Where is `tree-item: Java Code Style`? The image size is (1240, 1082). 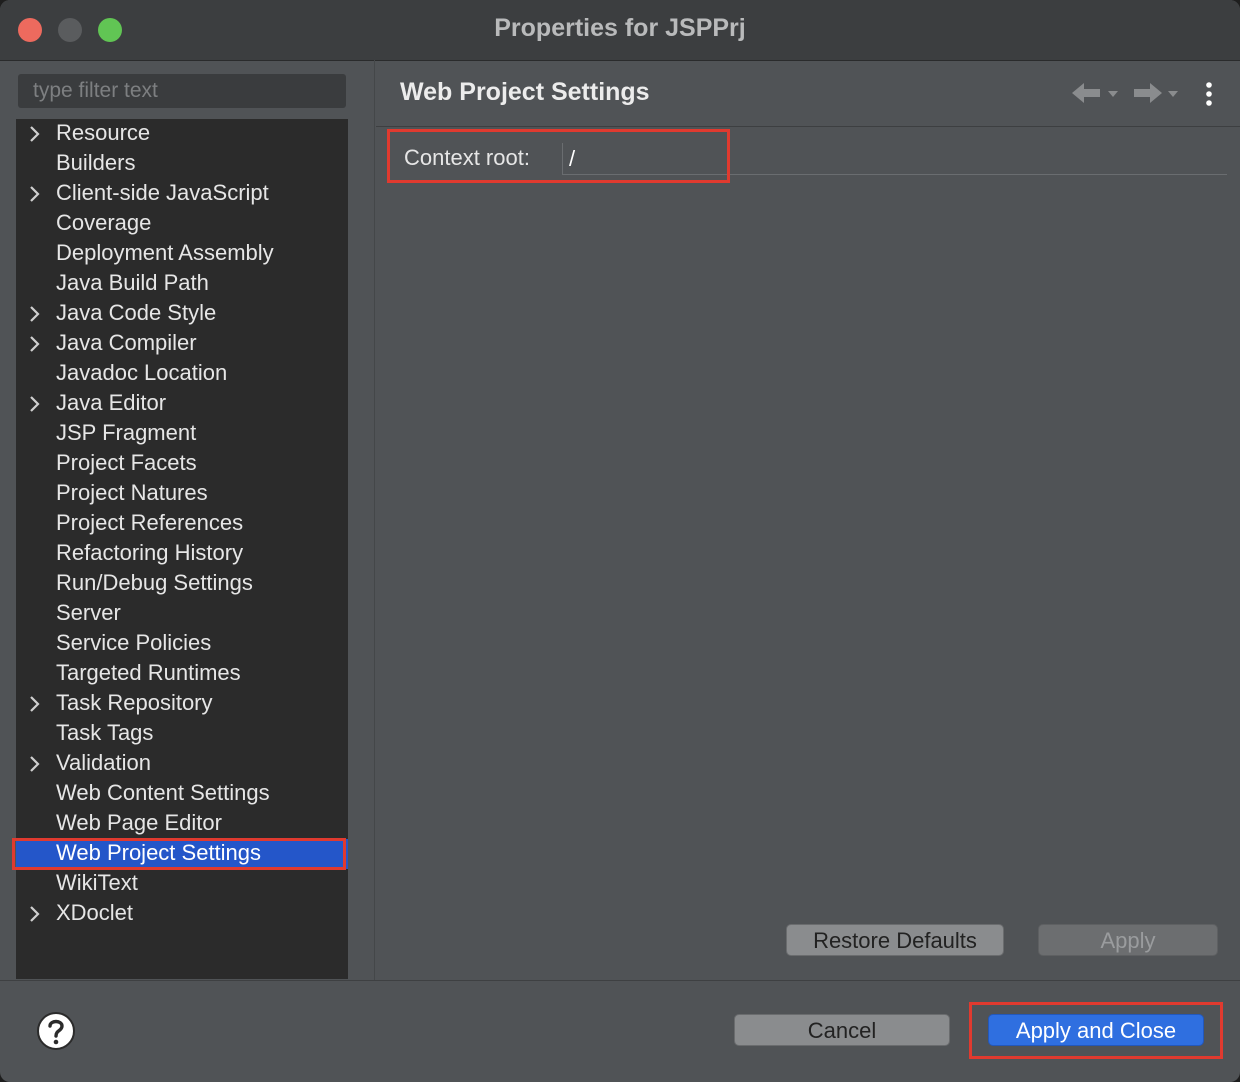
tree-item: Java Code Style is located at coordinates (182, 314).